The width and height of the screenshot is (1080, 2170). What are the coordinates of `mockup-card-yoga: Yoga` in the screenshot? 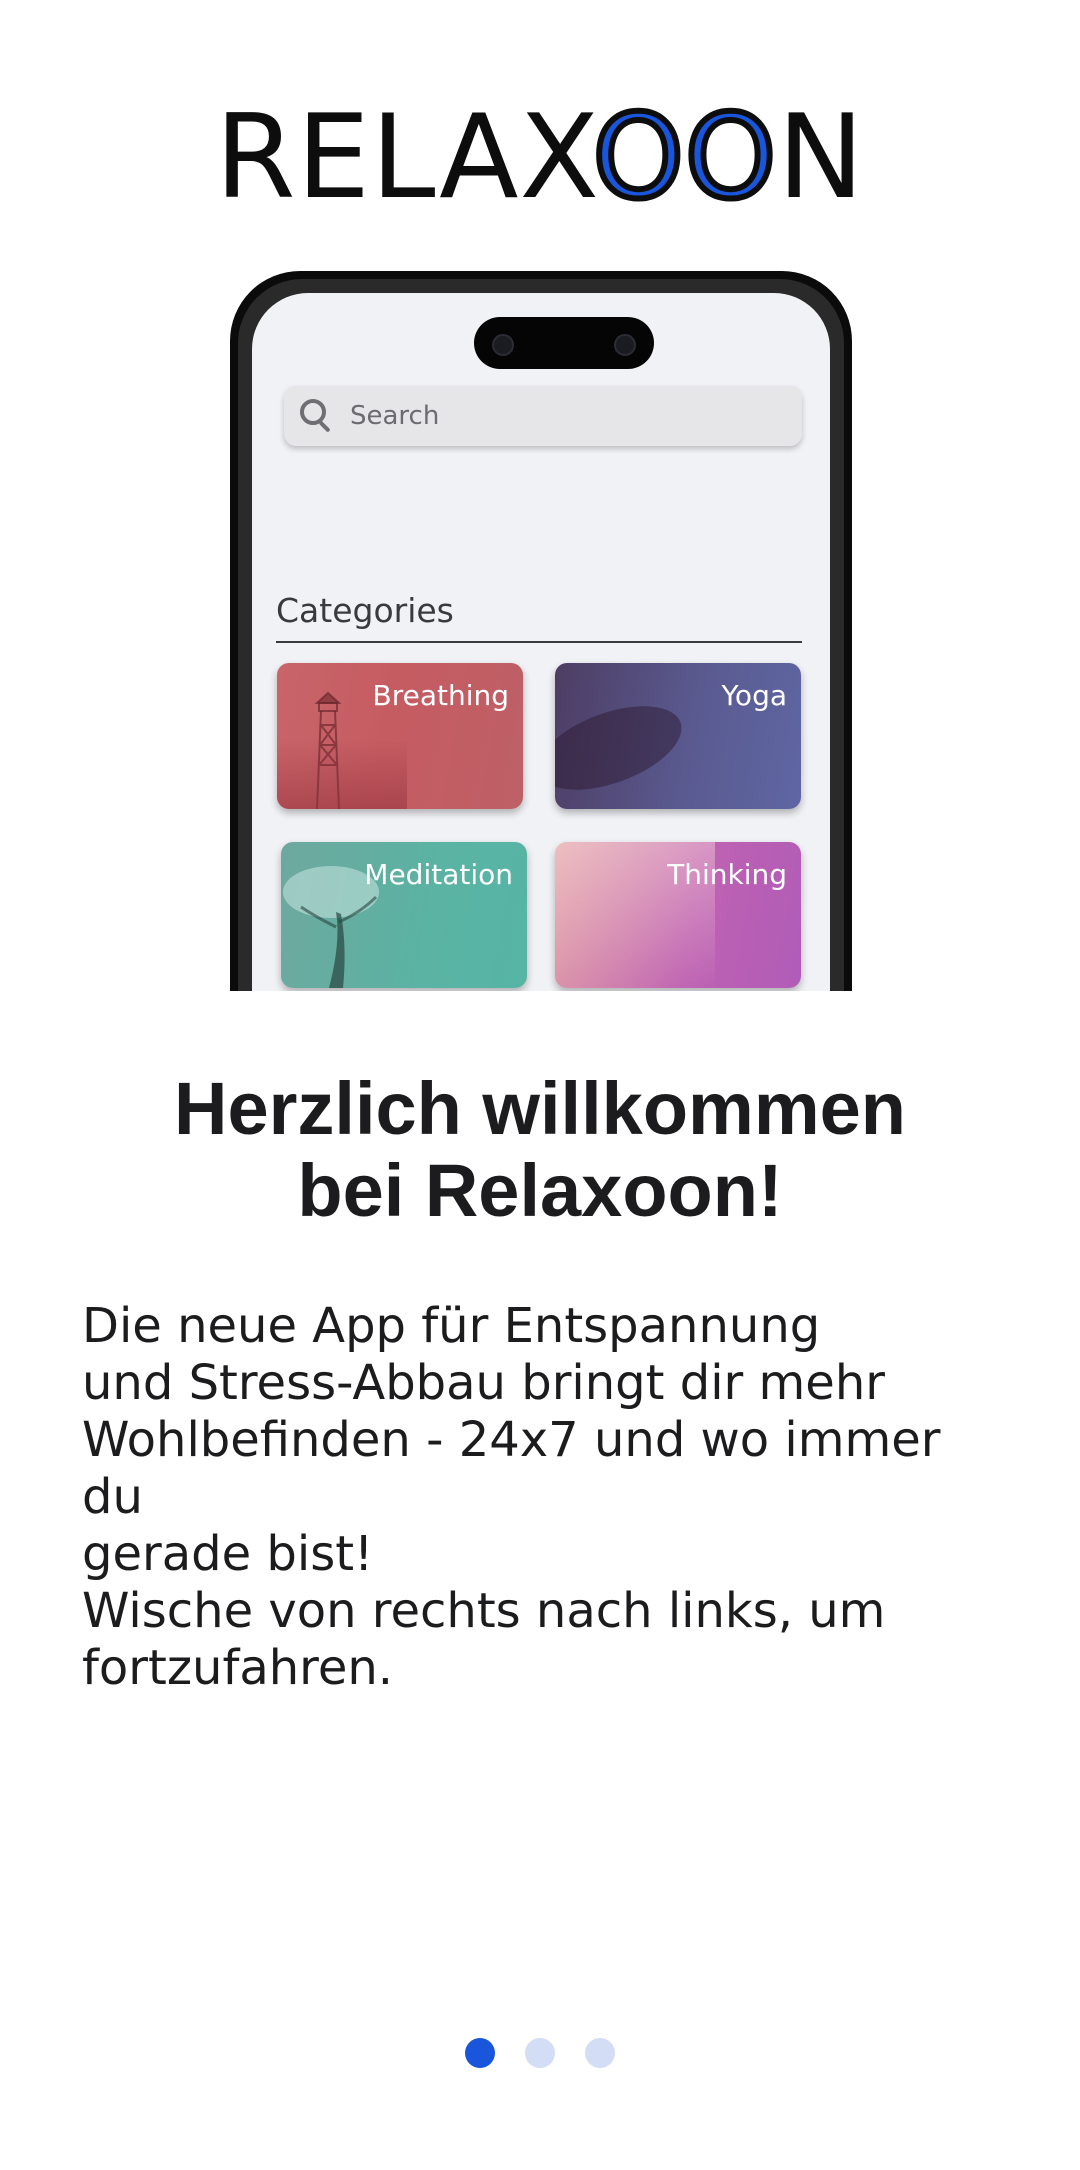 It's located at (678, 736).